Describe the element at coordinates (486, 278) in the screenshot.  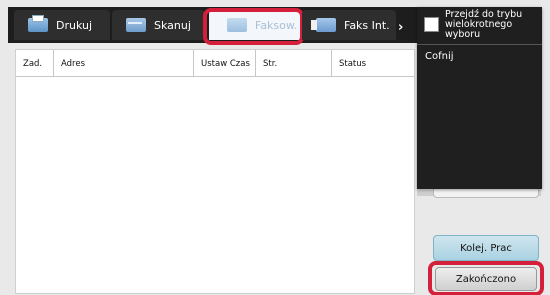
I see `completed-button-highlight` at that location.